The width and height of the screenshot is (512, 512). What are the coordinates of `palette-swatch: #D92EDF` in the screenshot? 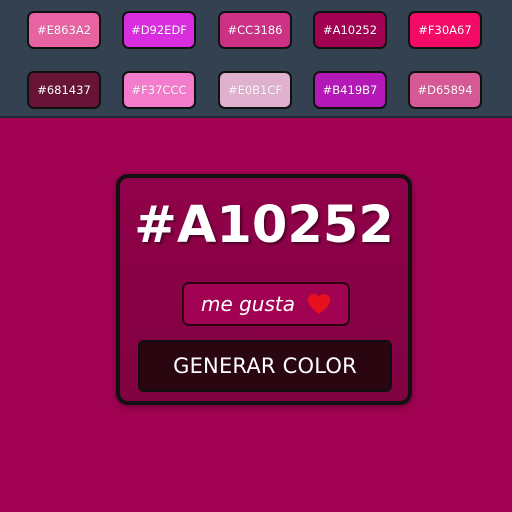 It's located at (159, 30).